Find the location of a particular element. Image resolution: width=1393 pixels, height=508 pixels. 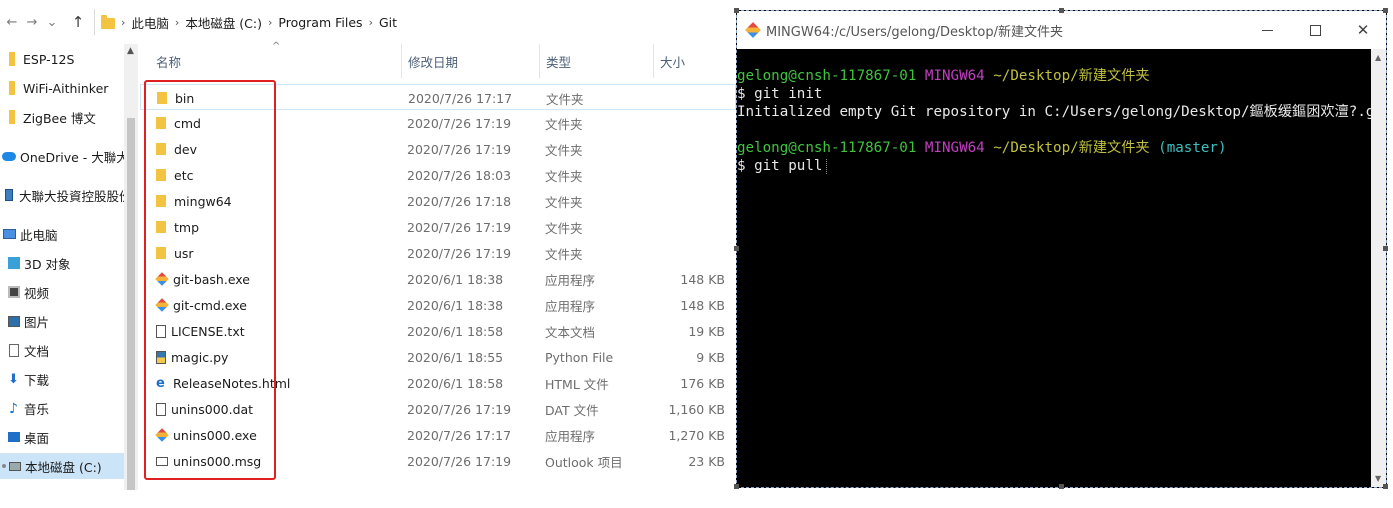

sidebar-item-3d-objects: 3D 对象 is located at coordinates (62, 263).